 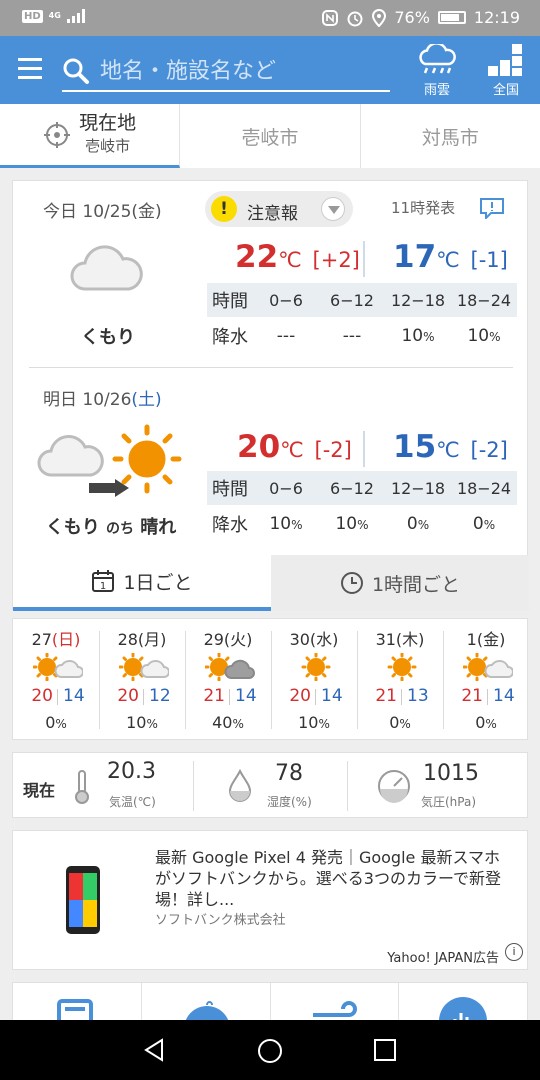 I want to click on tab-current-location: 現在地 壱岐市, so click(x=90, y=136).